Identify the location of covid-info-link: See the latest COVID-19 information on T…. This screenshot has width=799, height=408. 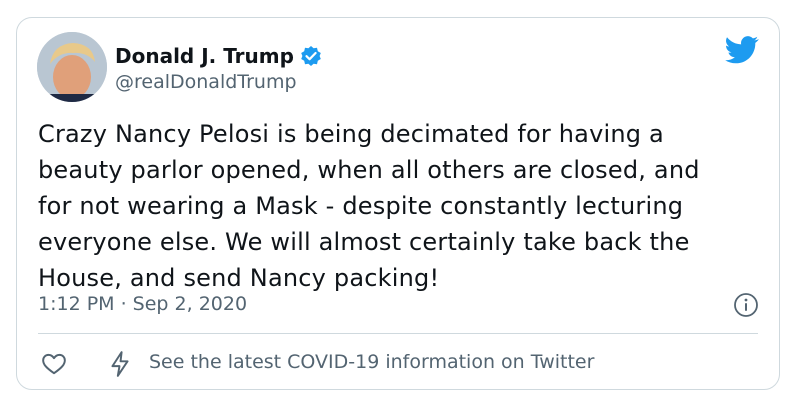
(371, 362).